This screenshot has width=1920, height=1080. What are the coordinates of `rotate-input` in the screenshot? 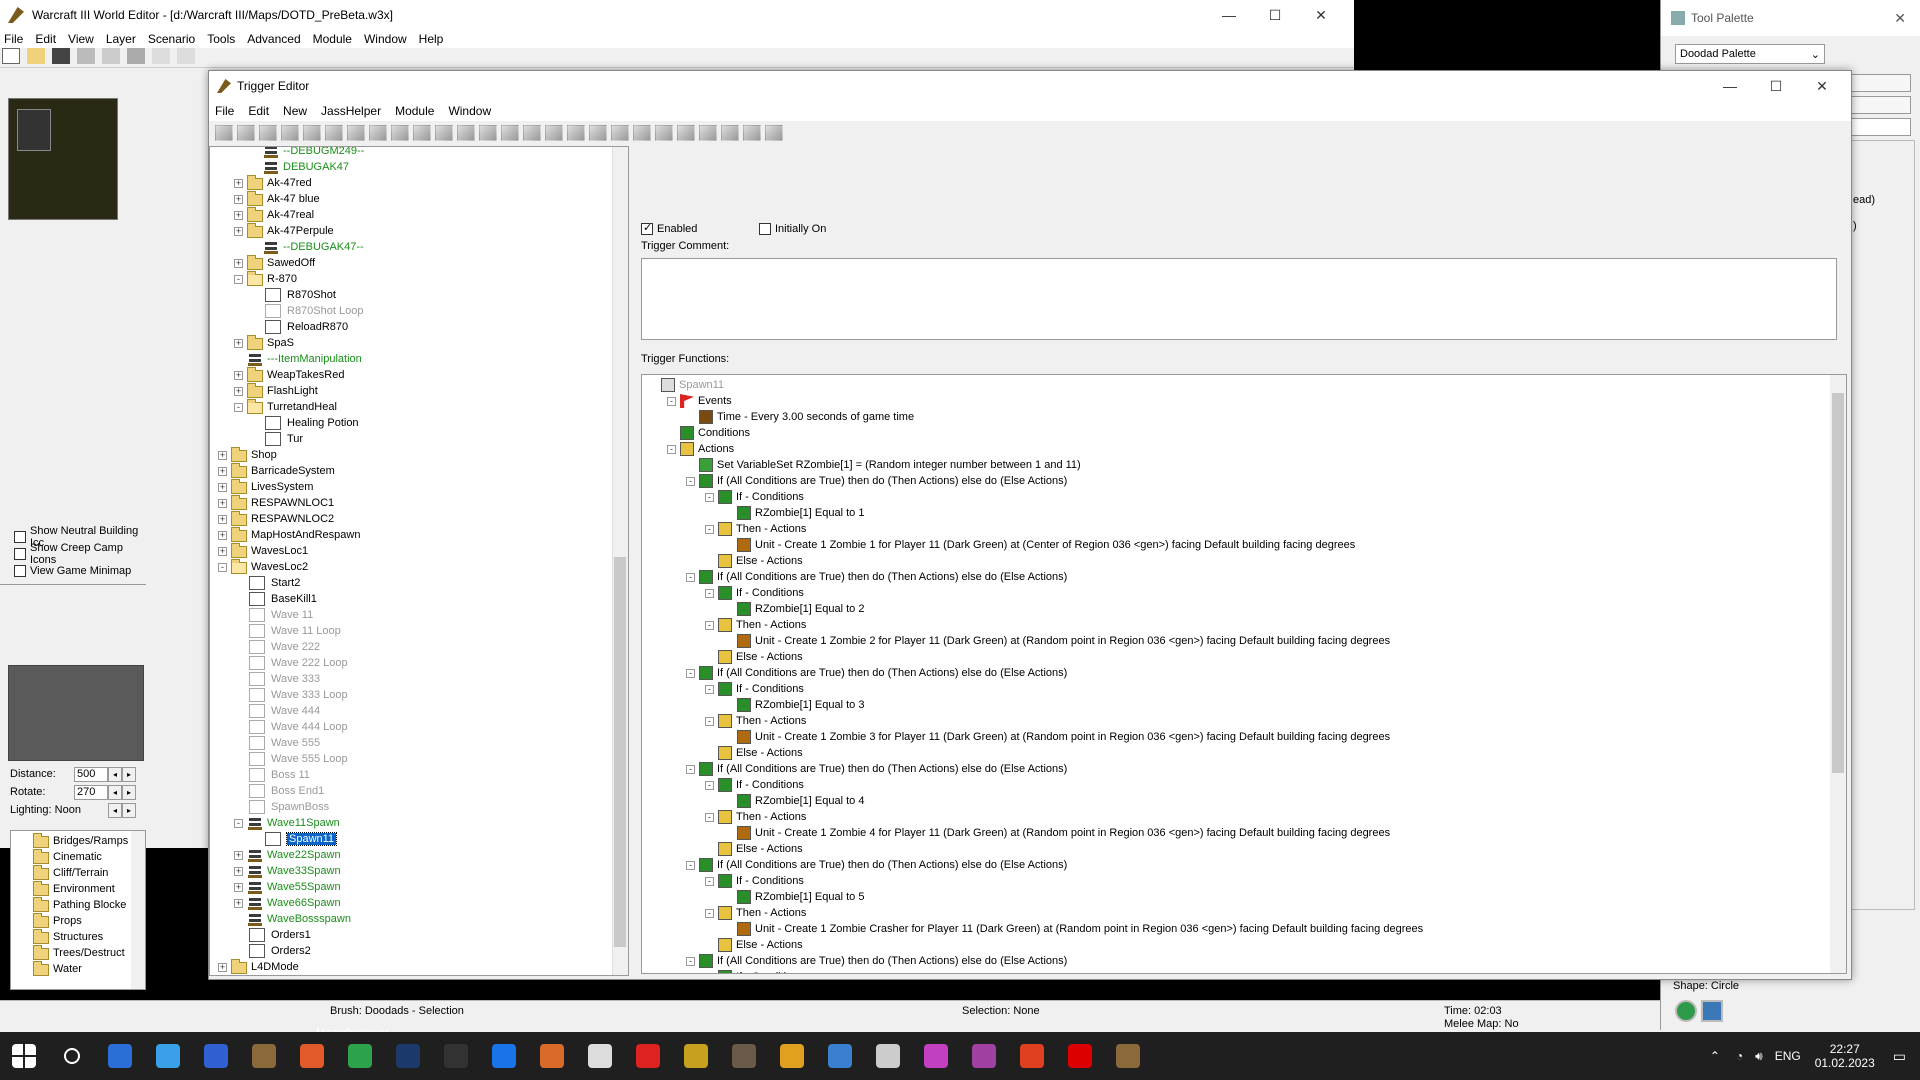 It's located at (91, 792).